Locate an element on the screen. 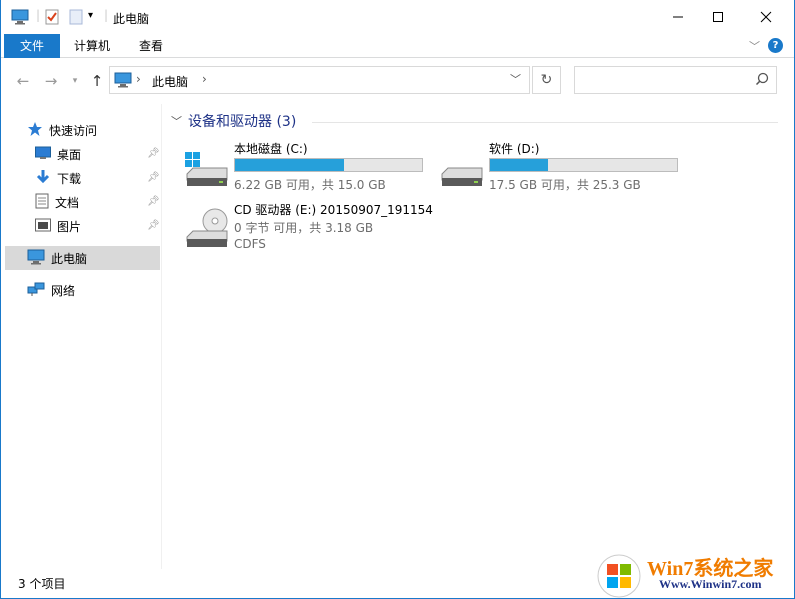 This screenshot has height=599, width=795. drive-d: 软件 (D:) 17.5 GB 可用，共 25.3 GB is located at coordinates (561, 168).